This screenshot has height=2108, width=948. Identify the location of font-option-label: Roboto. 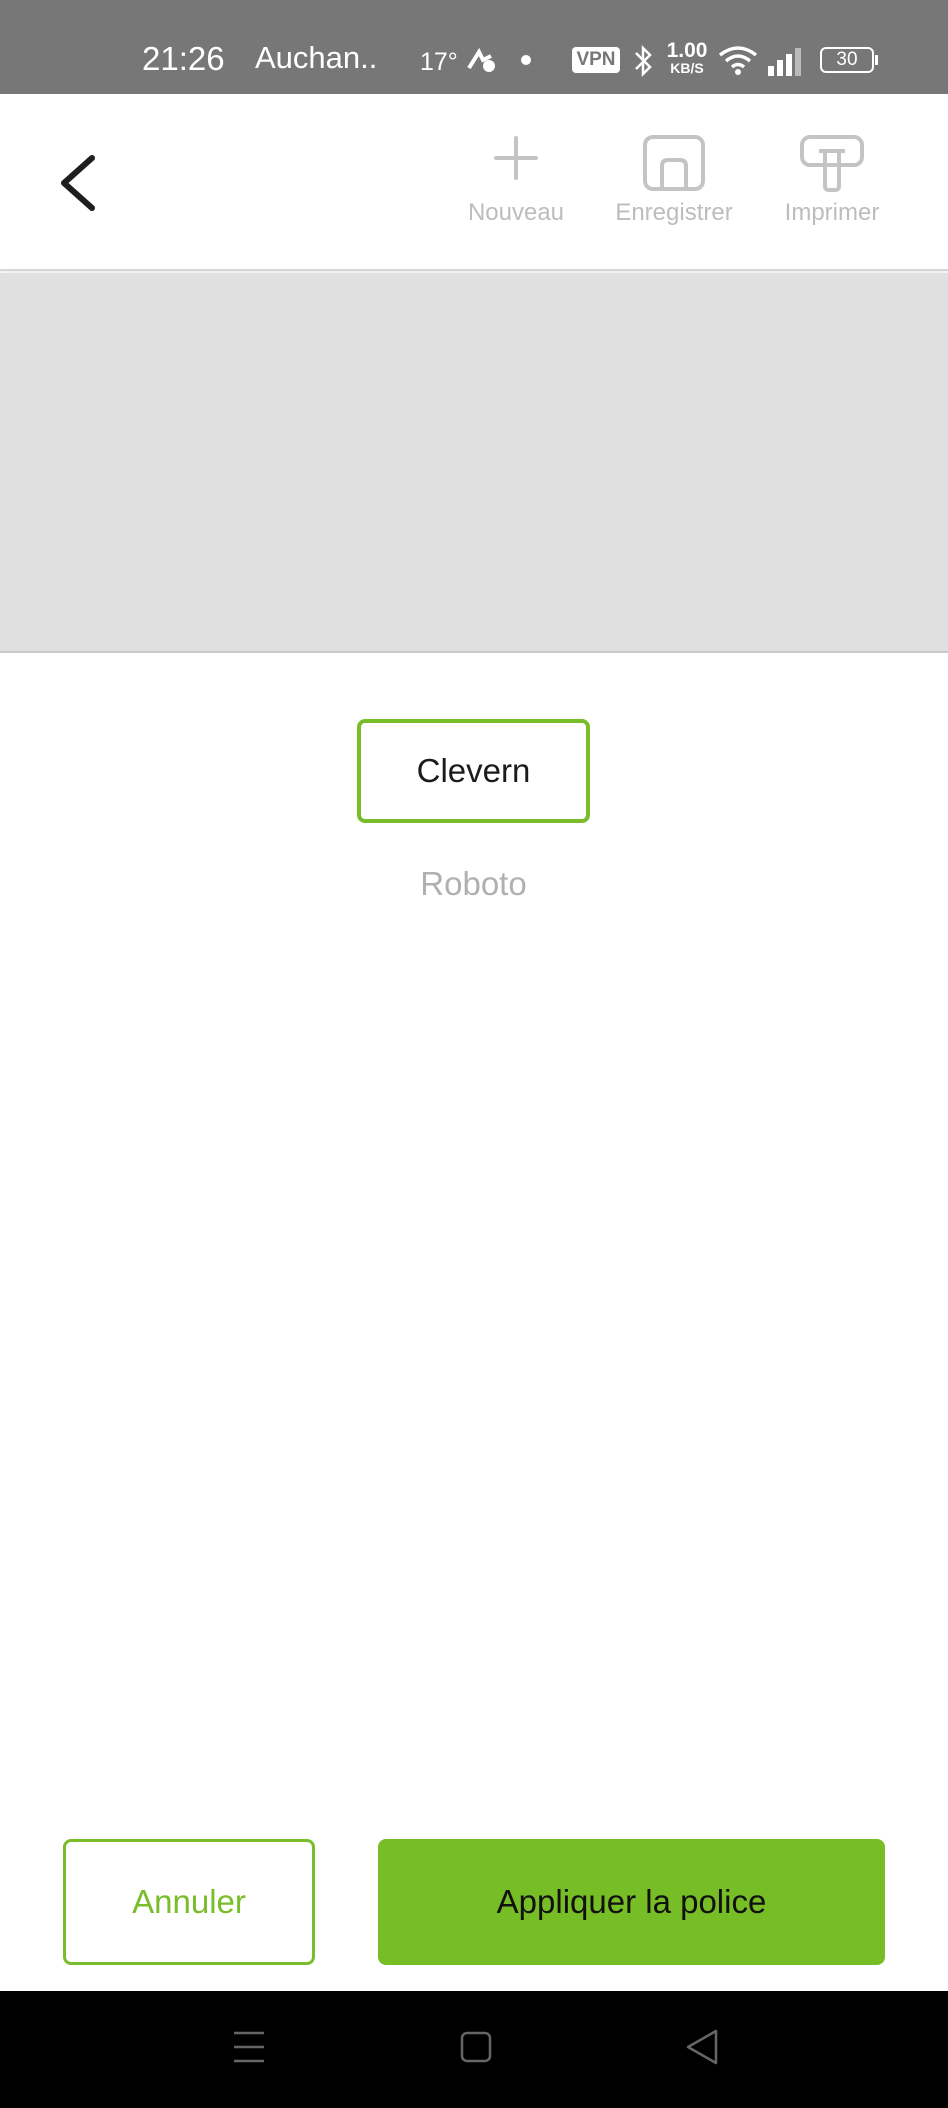
(473, 883).